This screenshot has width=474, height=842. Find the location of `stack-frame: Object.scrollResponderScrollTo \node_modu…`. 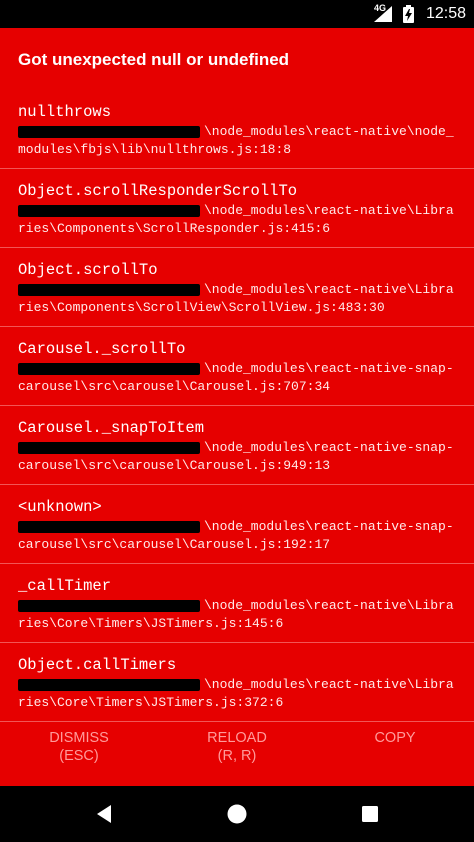

stack-frame: Object.scrollResponderScrollTo \node_modu… is located at coordinates (237, 208).